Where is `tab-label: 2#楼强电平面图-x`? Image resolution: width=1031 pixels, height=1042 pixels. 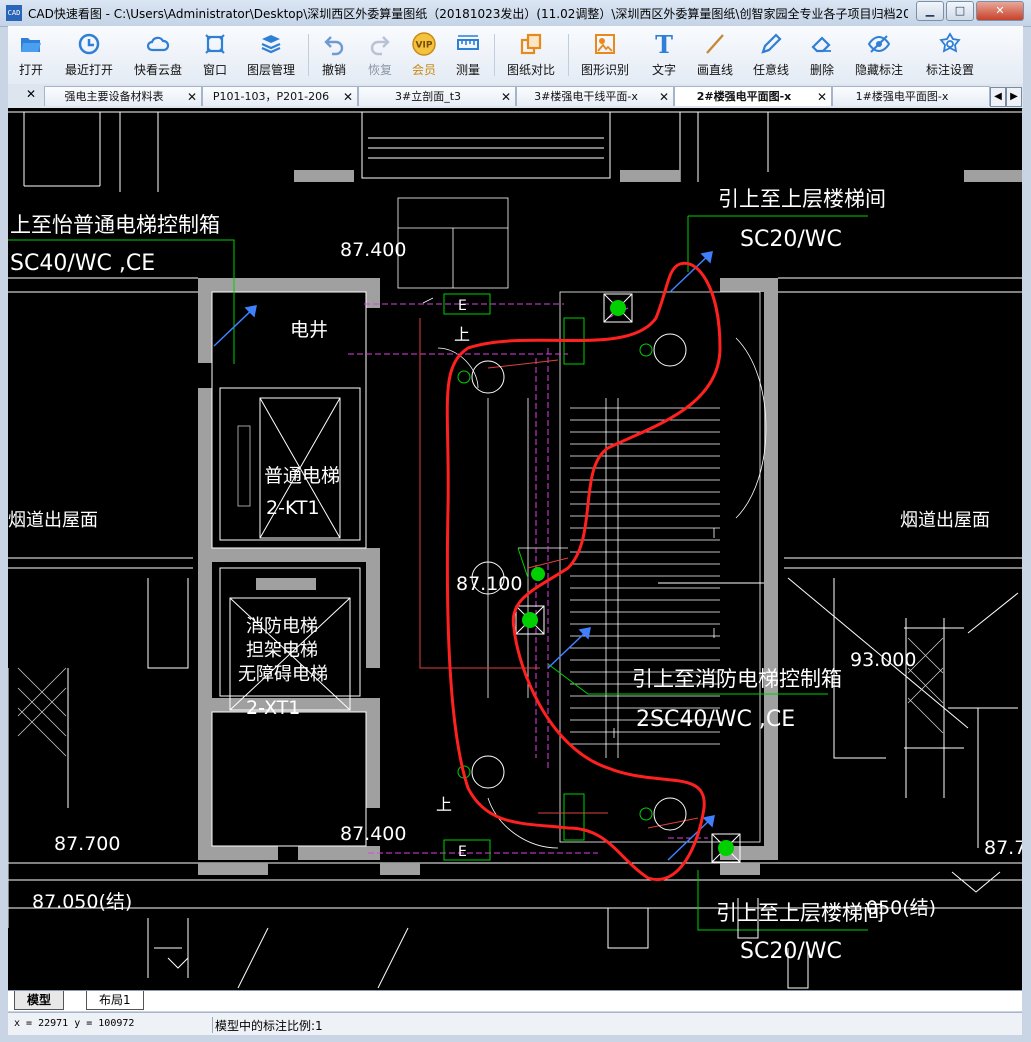
tab-label: 2#楼强电平面图-x is located at coordinates (744, 96).